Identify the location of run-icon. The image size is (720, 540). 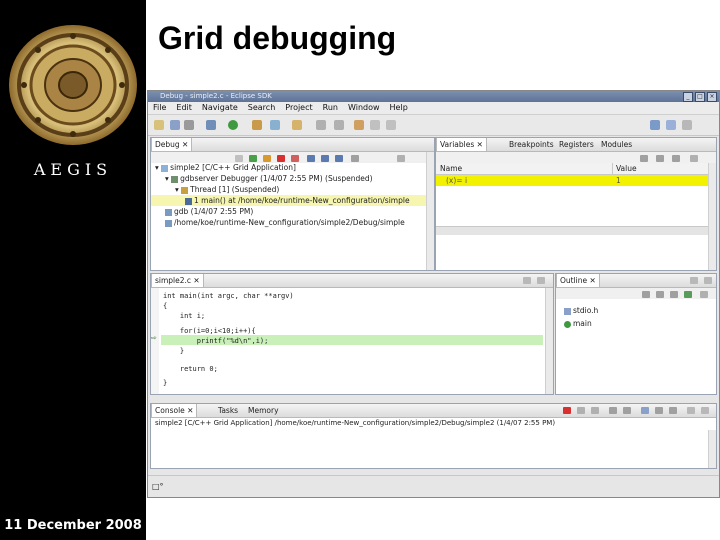
(233, 125).